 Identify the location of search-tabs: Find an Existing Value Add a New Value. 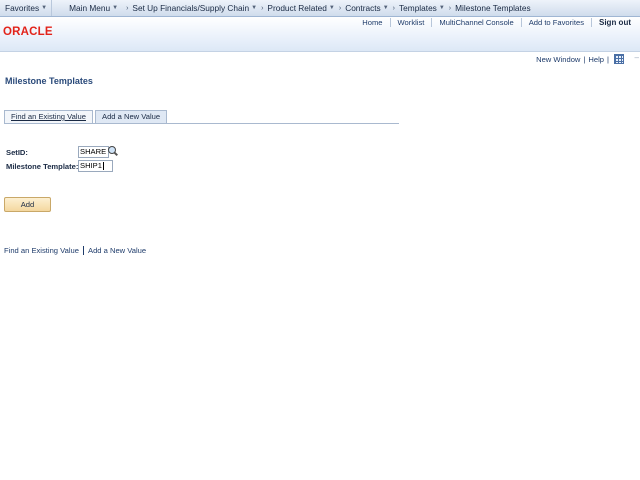
(86, 116).